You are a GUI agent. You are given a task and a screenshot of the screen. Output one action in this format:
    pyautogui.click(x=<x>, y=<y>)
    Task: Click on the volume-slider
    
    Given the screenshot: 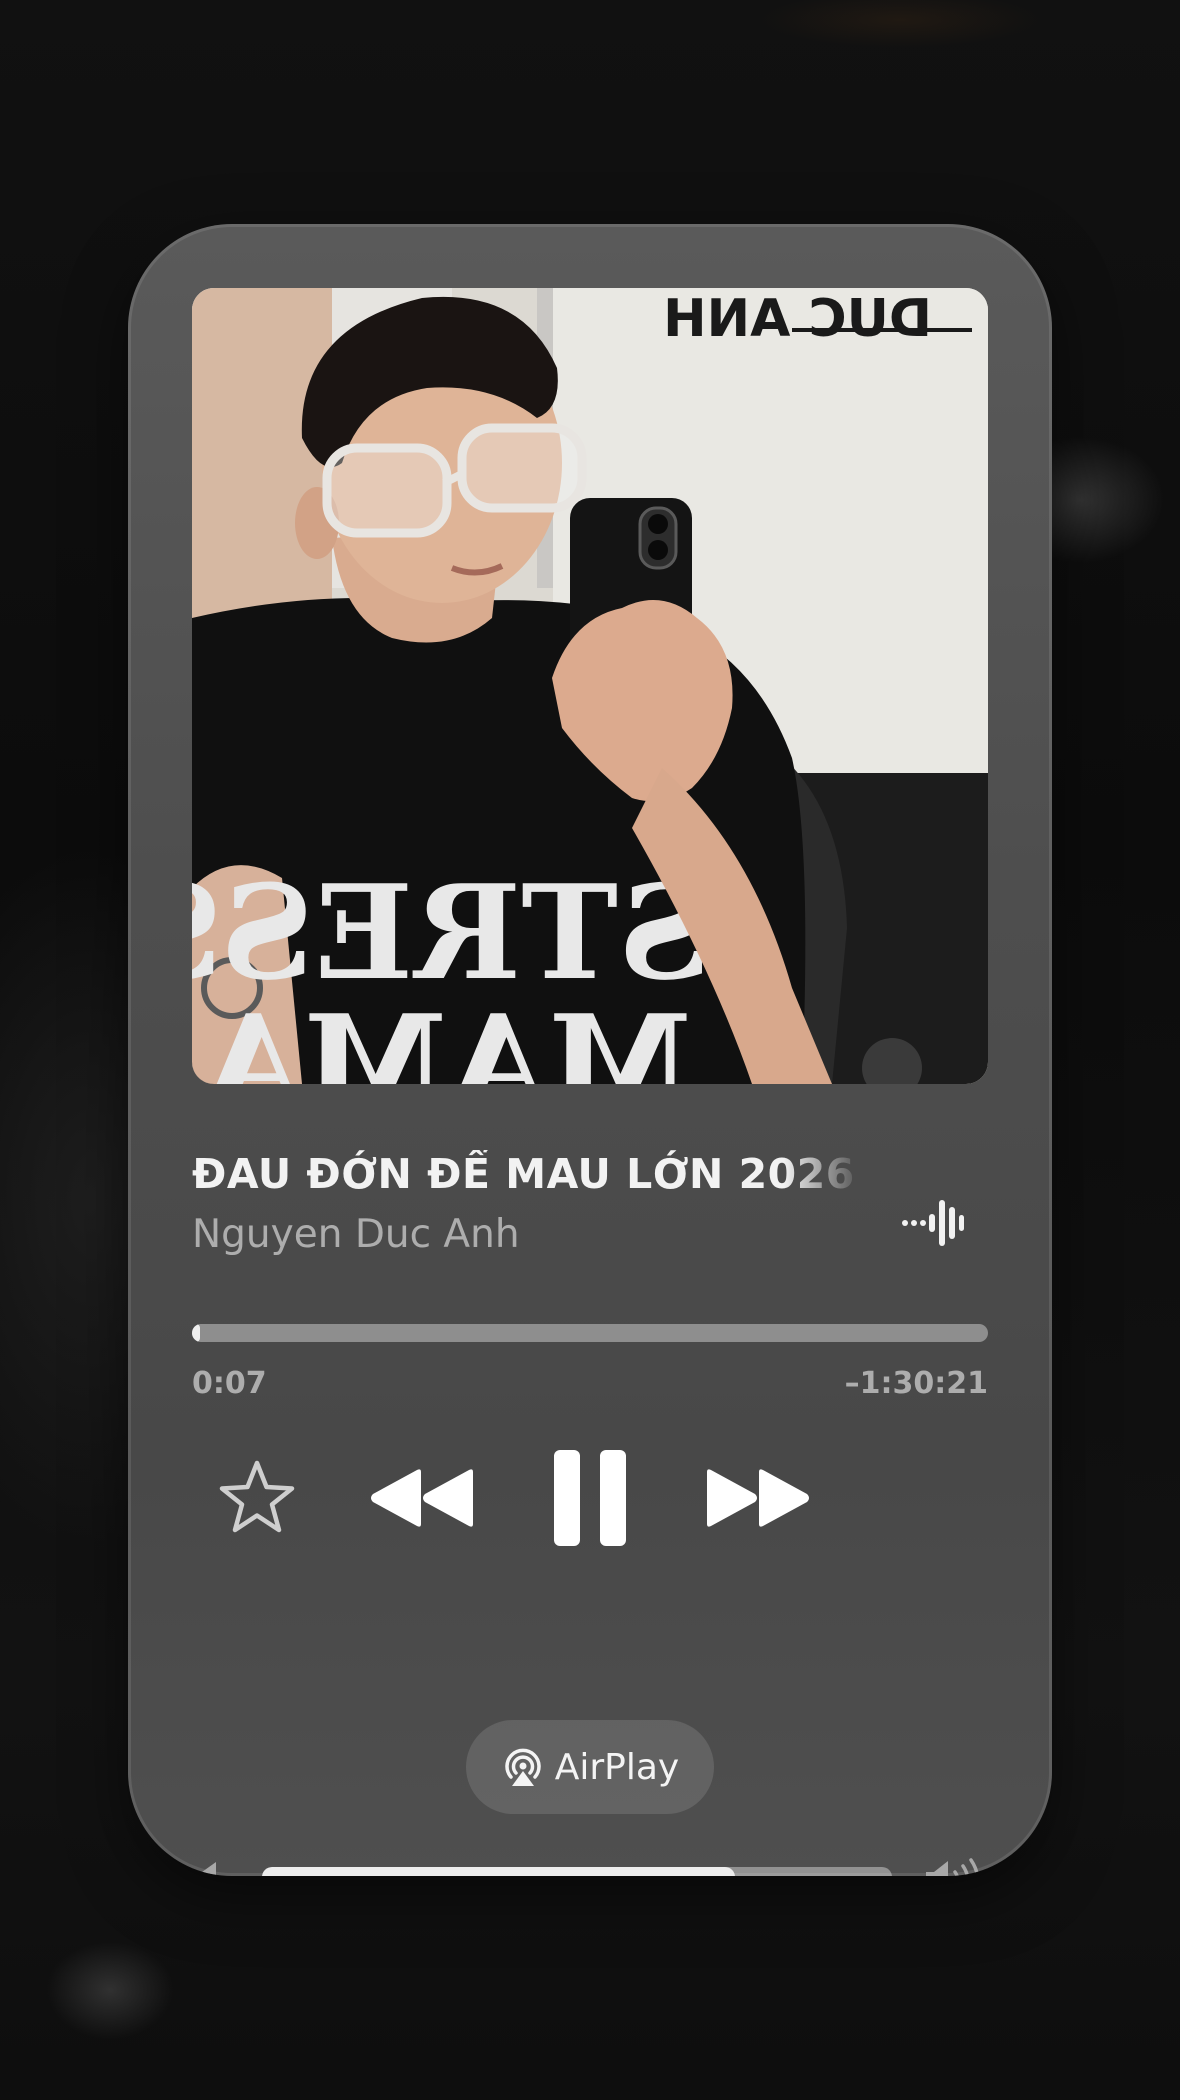 What is the action you would take?
    pyautogui.click(x=577, y=1871)
    